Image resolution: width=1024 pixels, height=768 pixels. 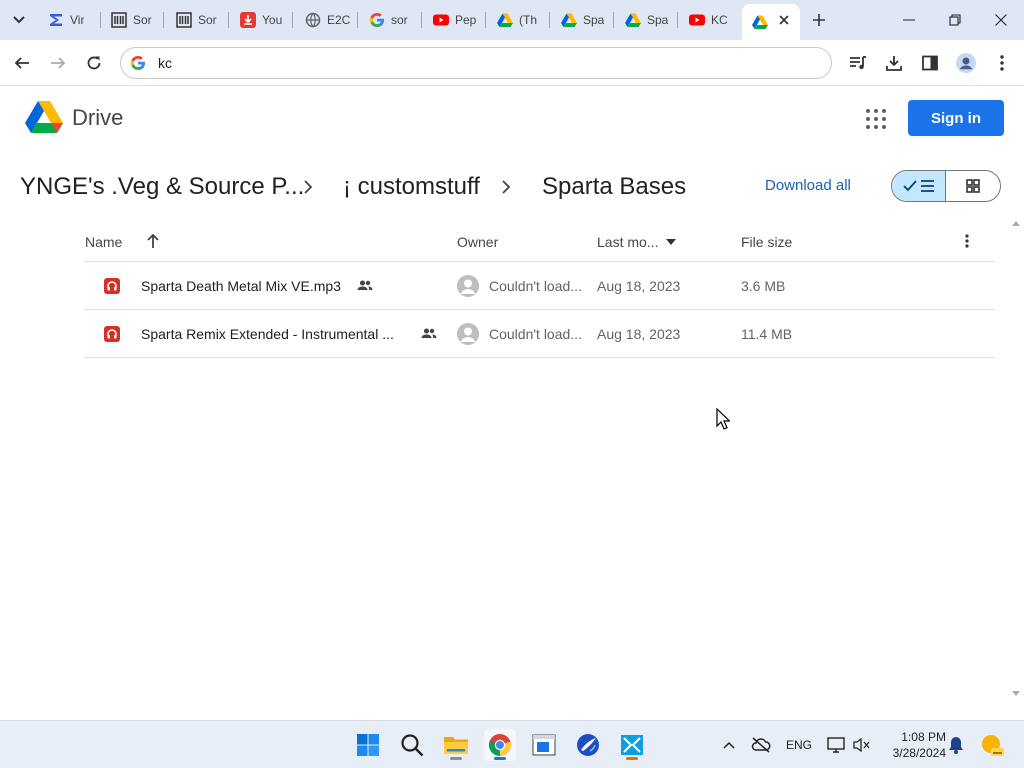 I want to click on scroll-up-icon, so click(x=1016, y=223).